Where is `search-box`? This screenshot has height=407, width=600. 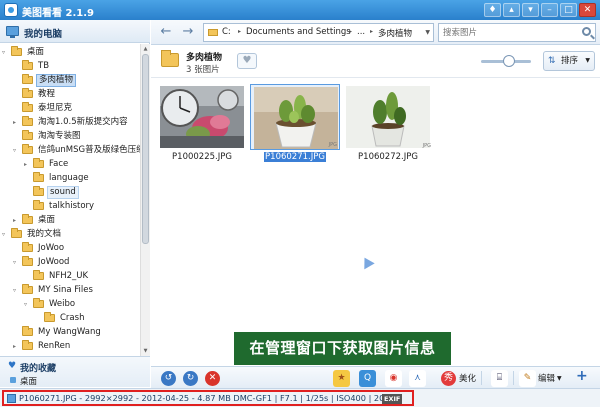 search-box is located at coordinates (517, 32).